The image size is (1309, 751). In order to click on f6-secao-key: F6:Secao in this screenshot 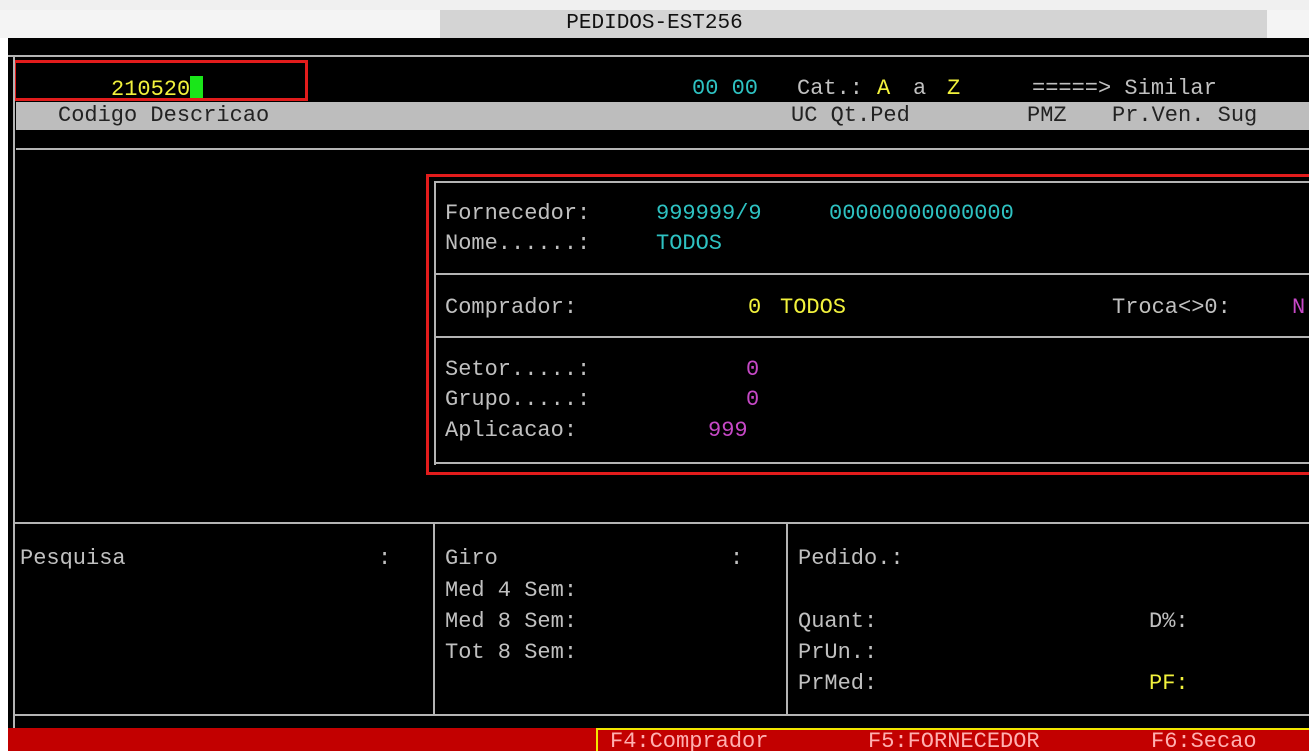, I will do `click(1204, 741)`.